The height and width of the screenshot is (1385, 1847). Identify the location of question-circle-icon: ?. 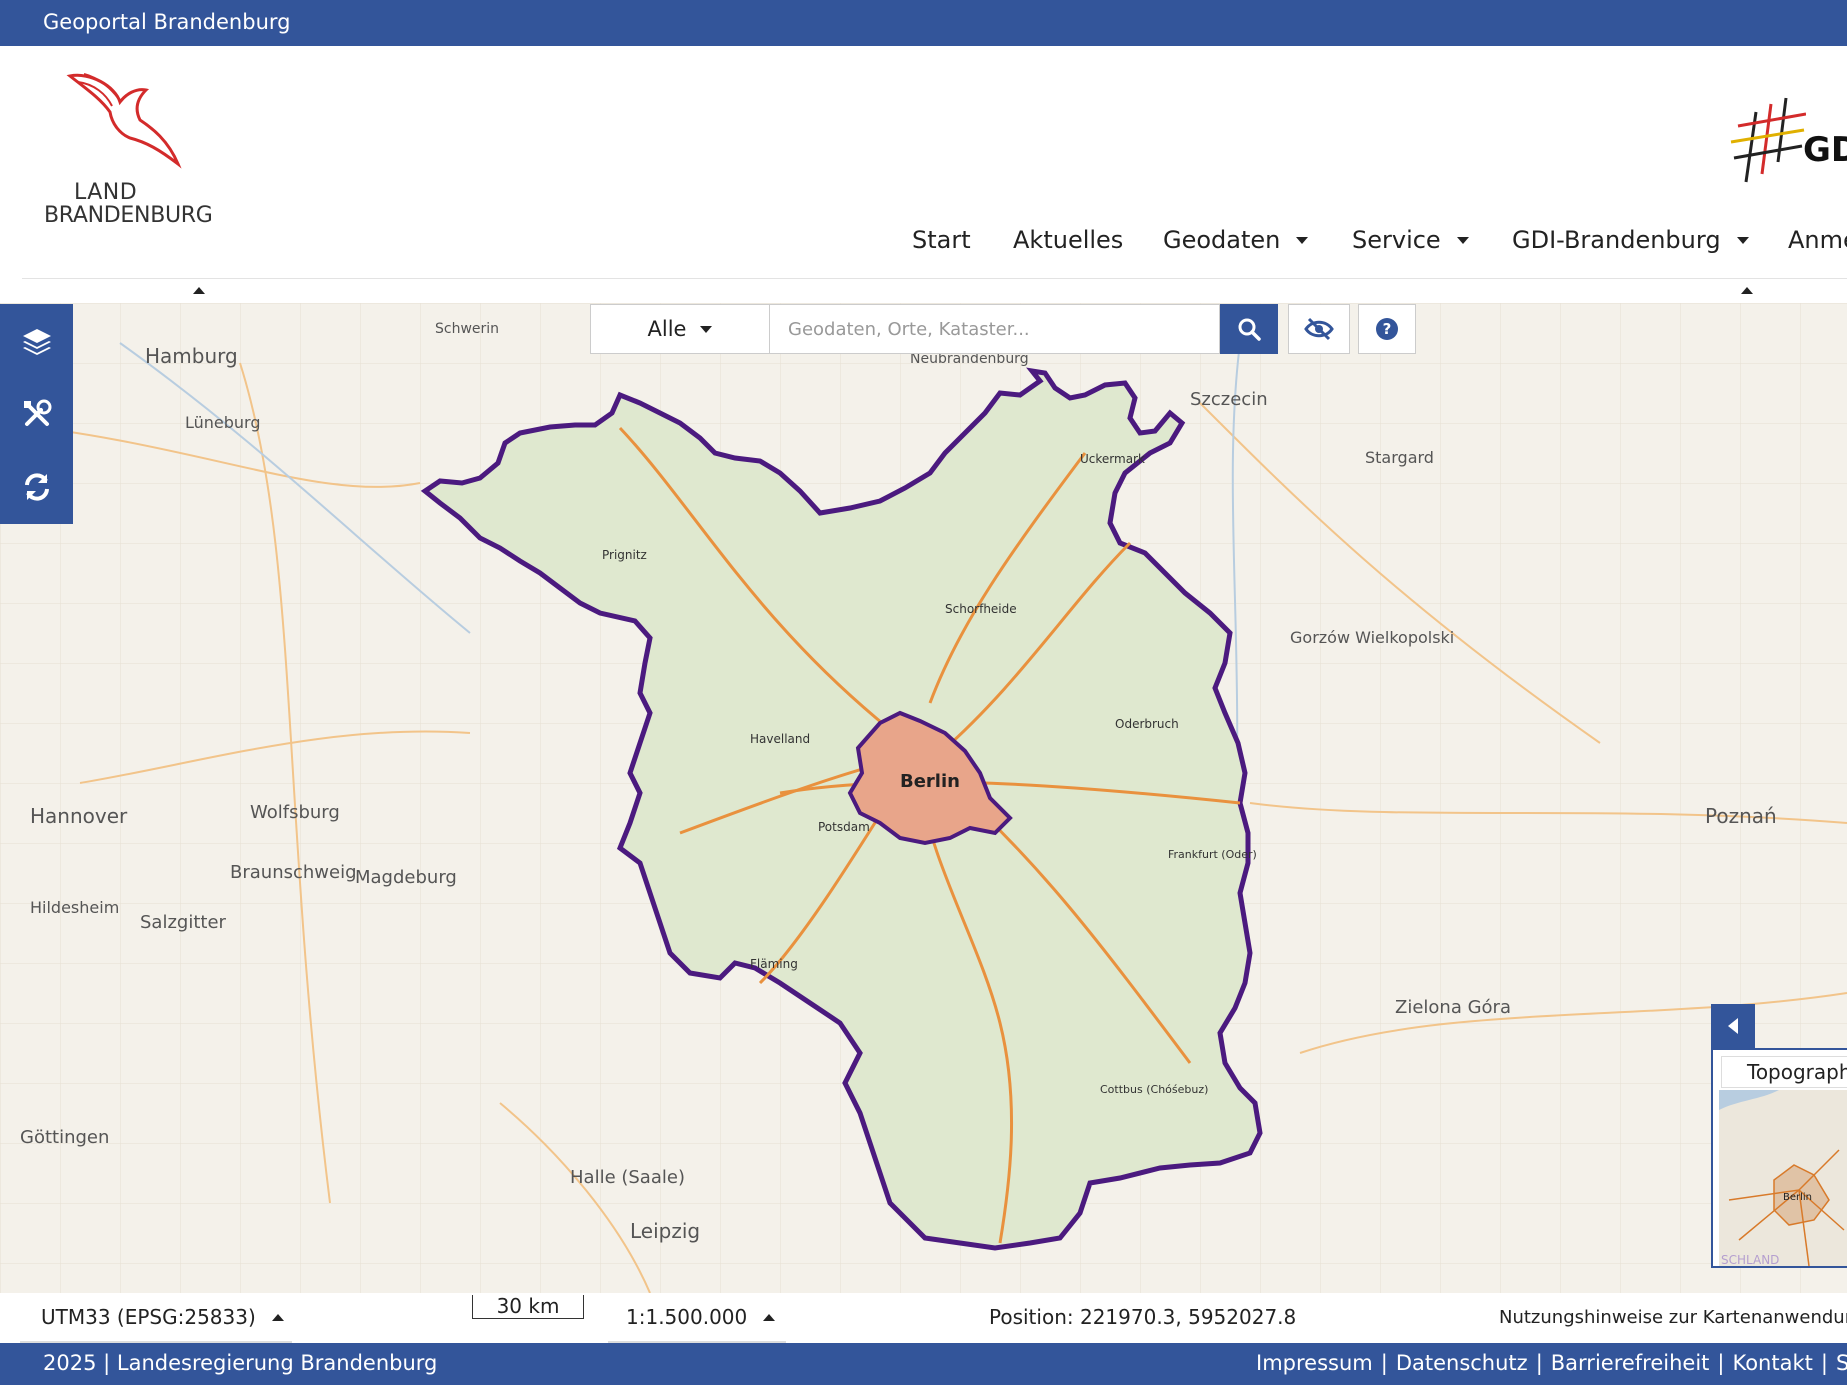
(1387, 329).